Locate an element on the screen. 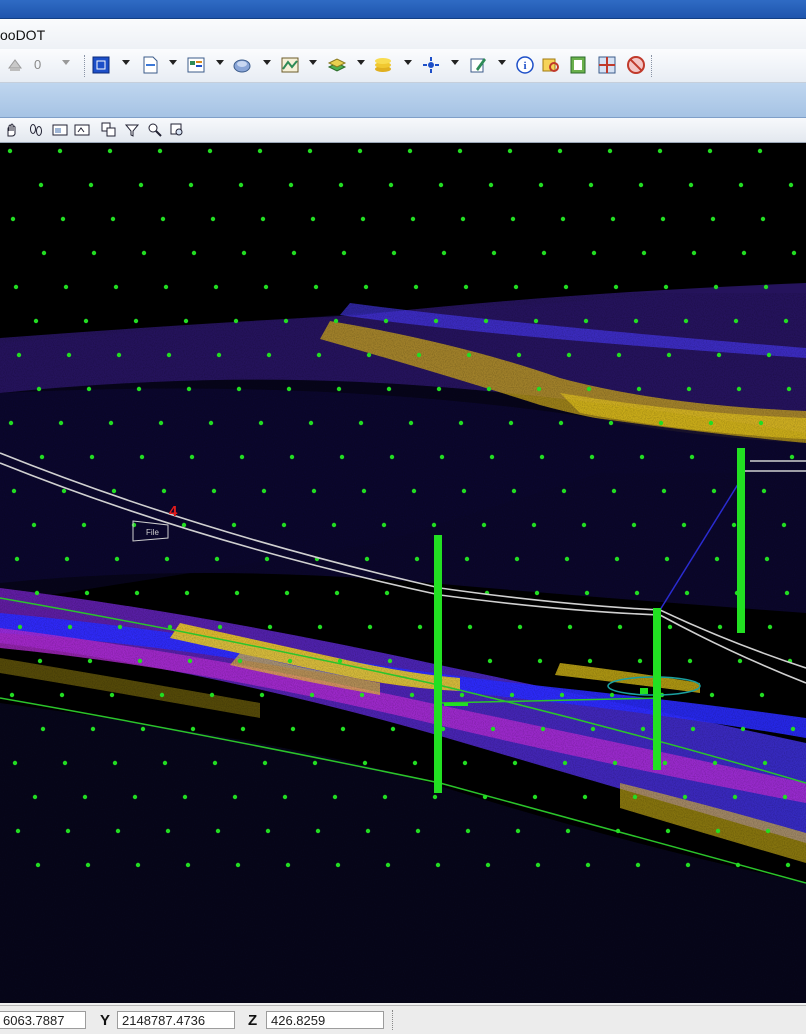  file-tag-label: File is located at coordinates (152, 532).